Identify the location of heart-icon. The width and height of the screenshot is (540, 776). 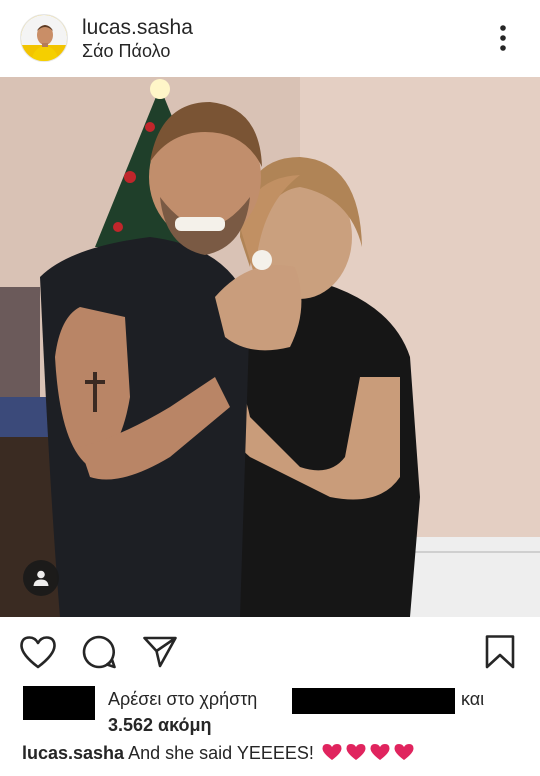
(38, 652).